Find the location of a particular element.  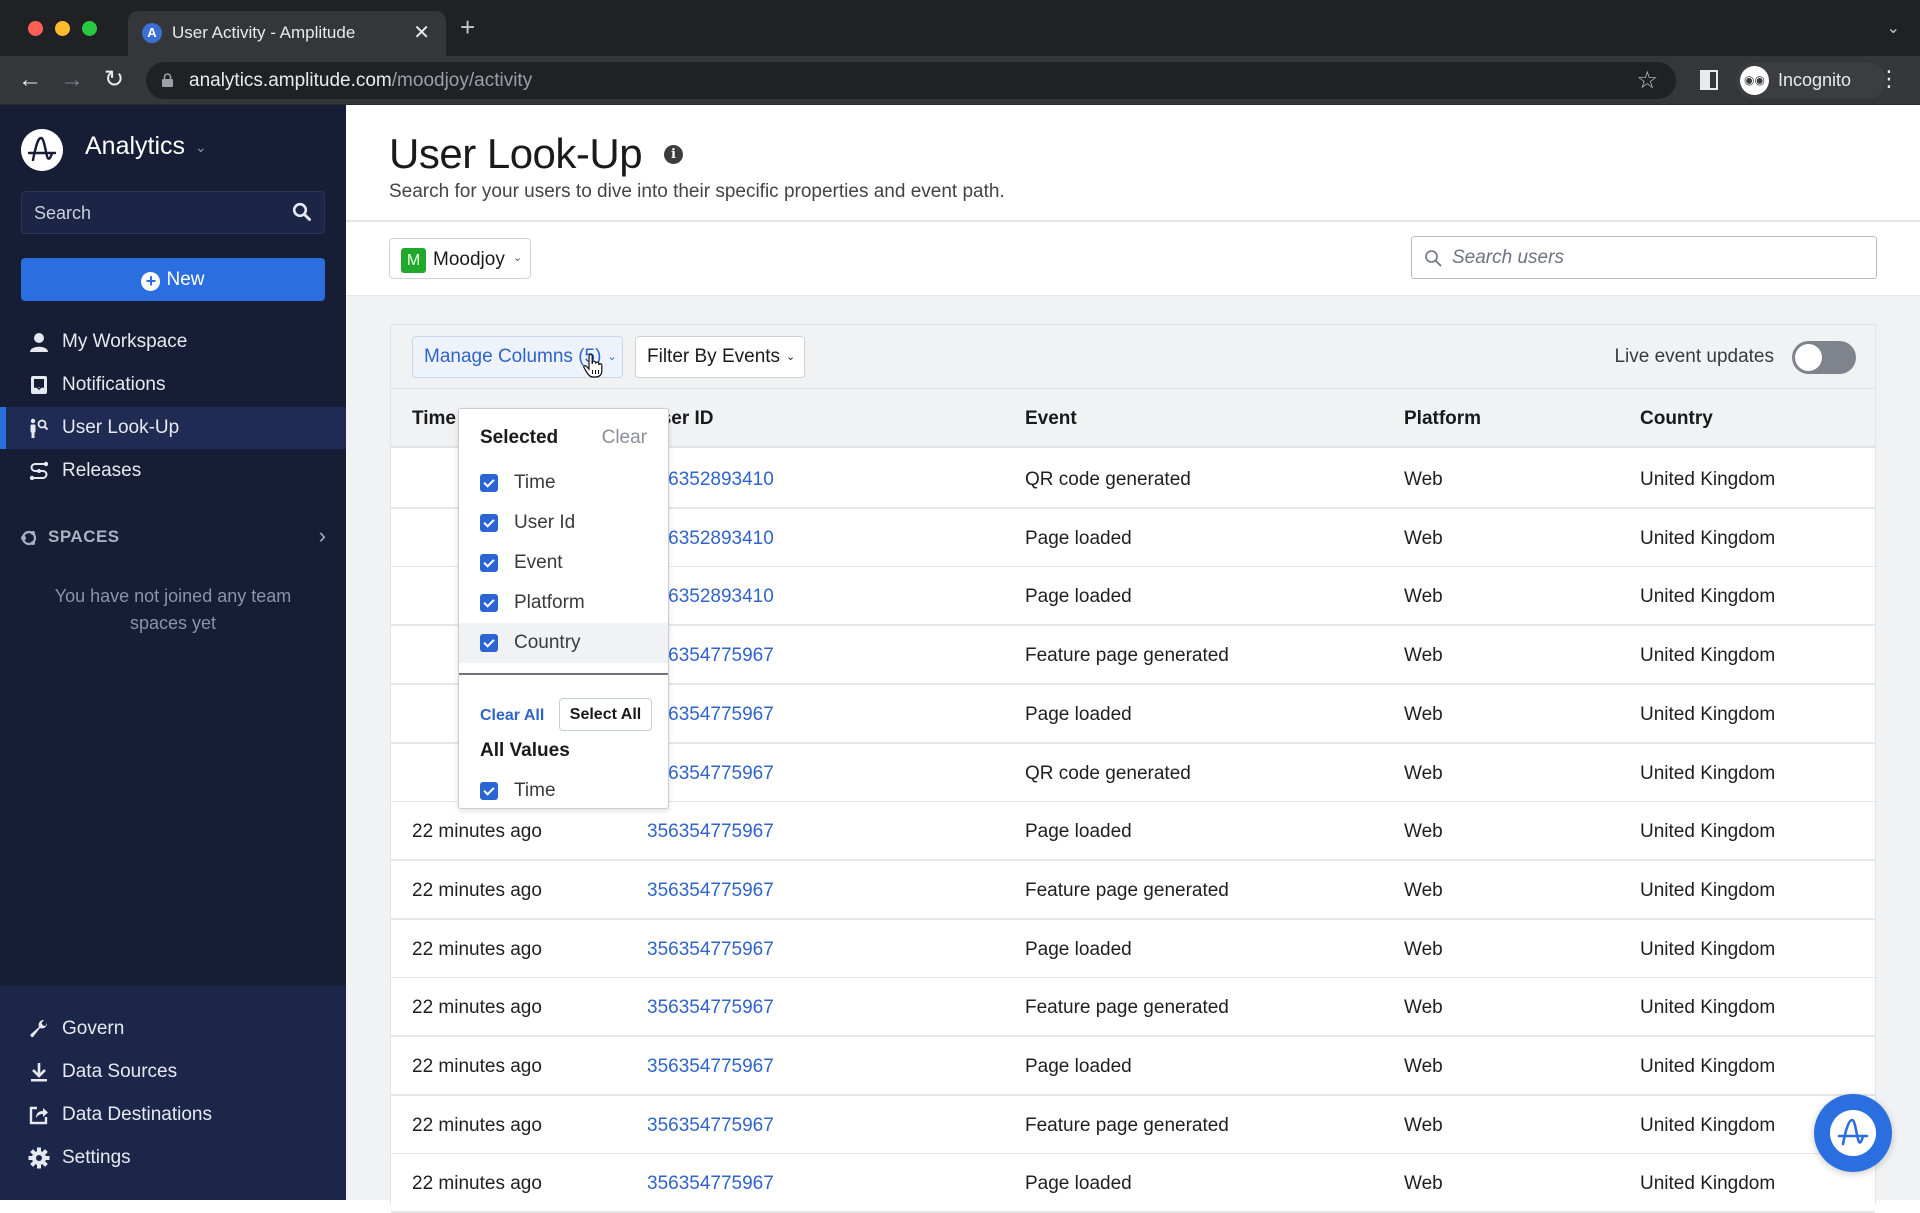

sidebar-item-data-destinations: Data Destinations is located at coordinates (173, 1115).